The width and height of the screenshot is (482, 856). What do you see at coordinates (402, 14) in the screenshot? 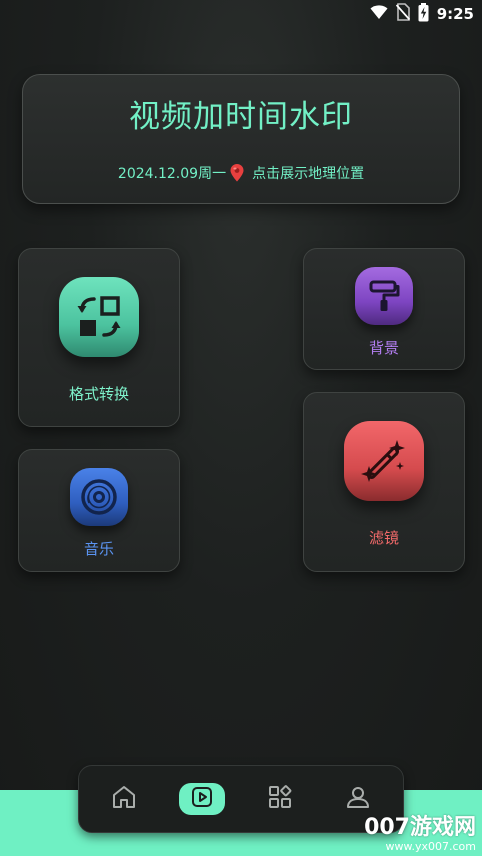
I see `no-sim-icon` at bounding box center [402, 14].